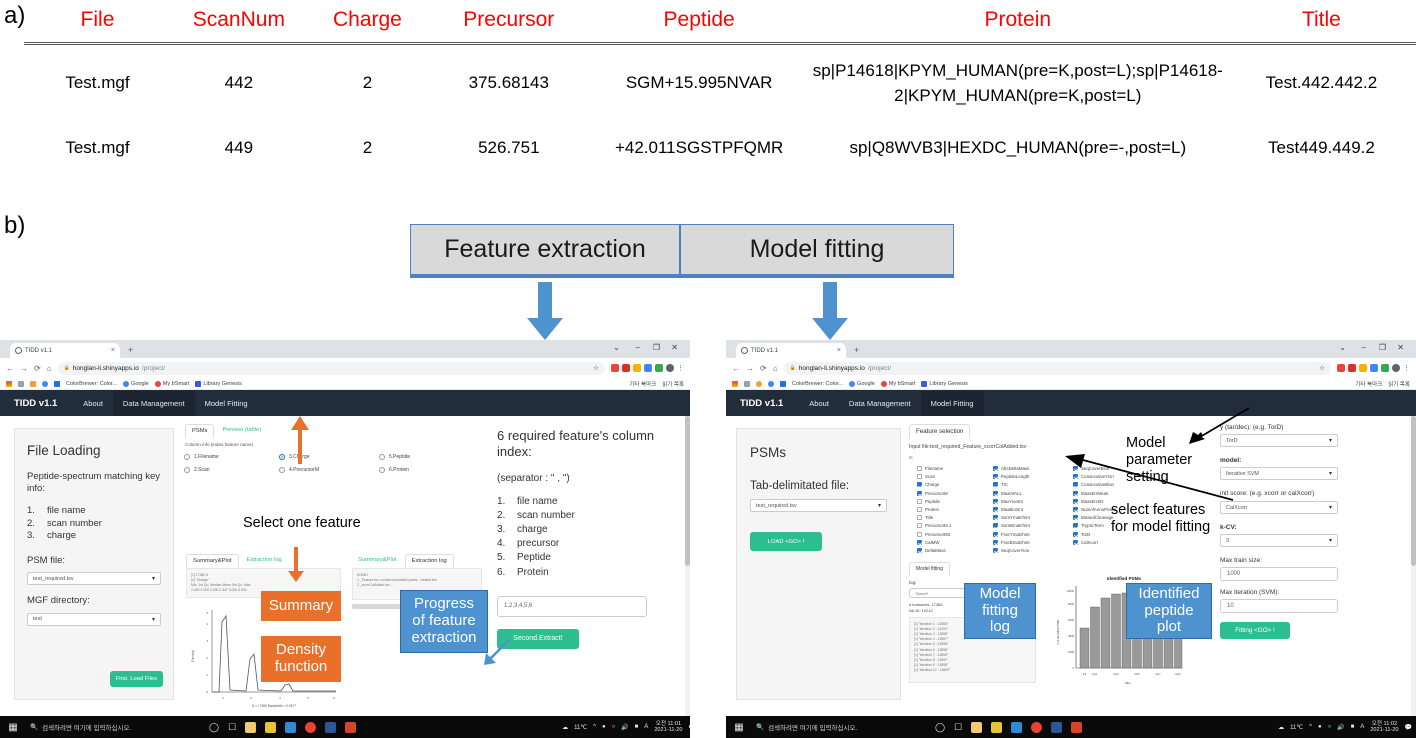  Describe the element at coordinates (24, 368) in the screenshot. I see `forward-icon: →` at that location.